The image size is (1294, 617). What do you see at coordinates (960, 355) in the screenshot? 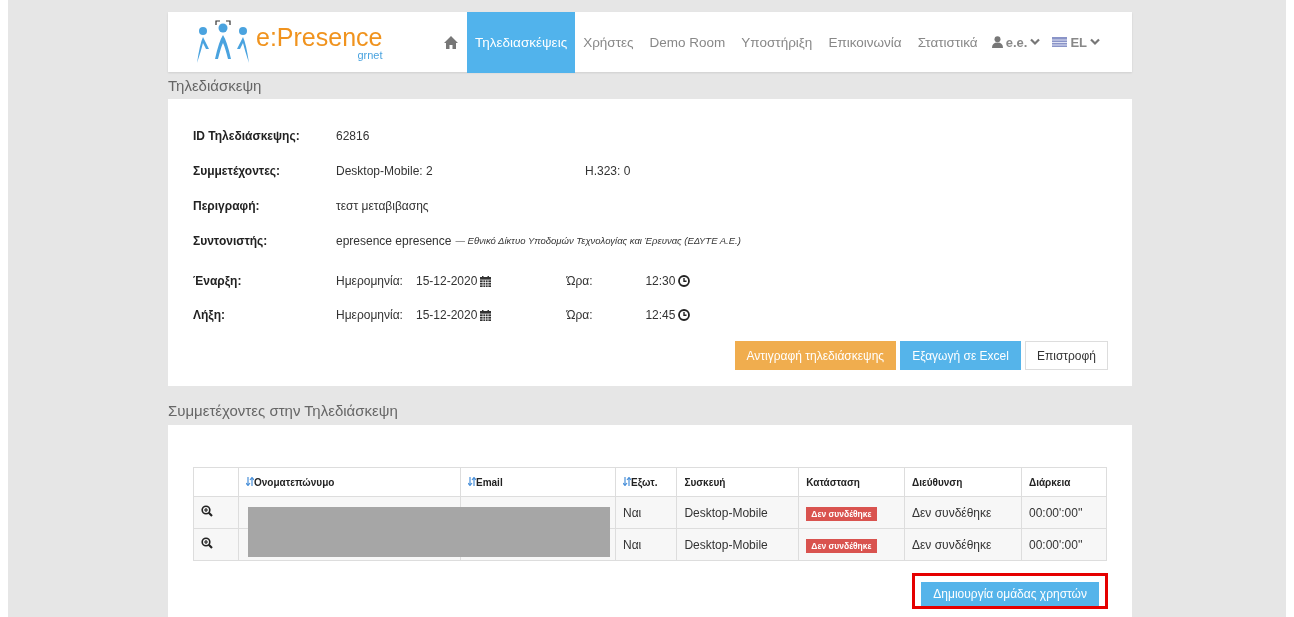
I see `action-button: Εξαγωγή σε Excel` at bounding box center [960, 355].